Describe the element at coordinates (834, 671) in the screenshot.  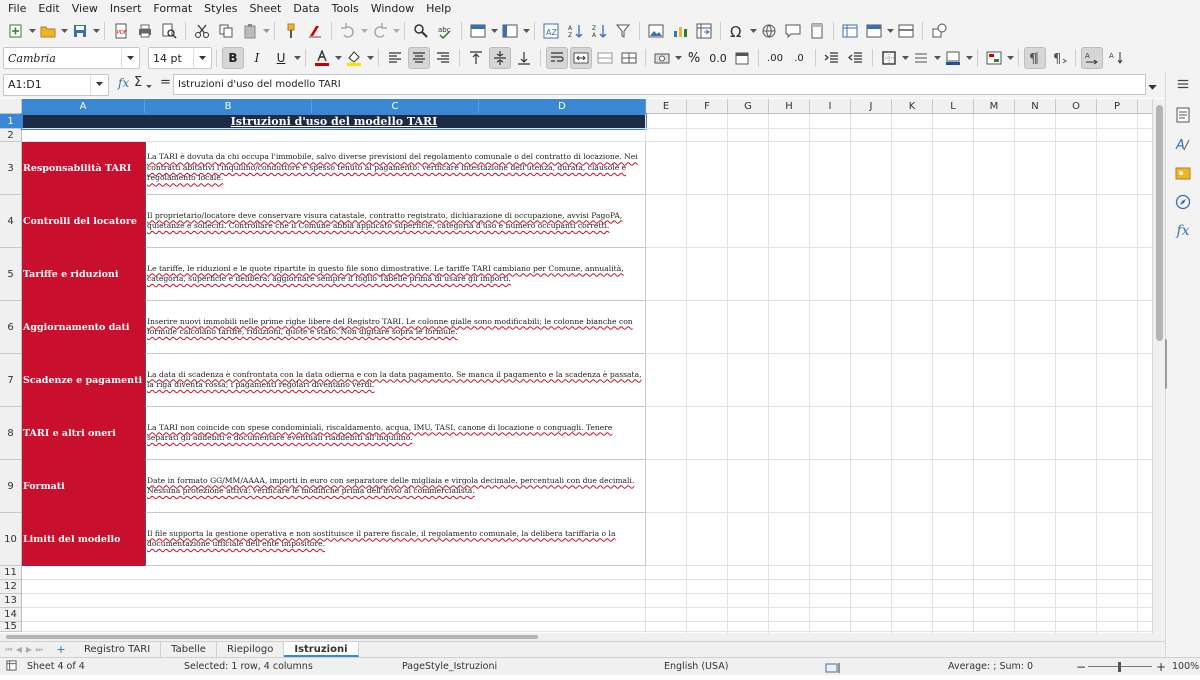
I see `selection-mode-icon` at that location.